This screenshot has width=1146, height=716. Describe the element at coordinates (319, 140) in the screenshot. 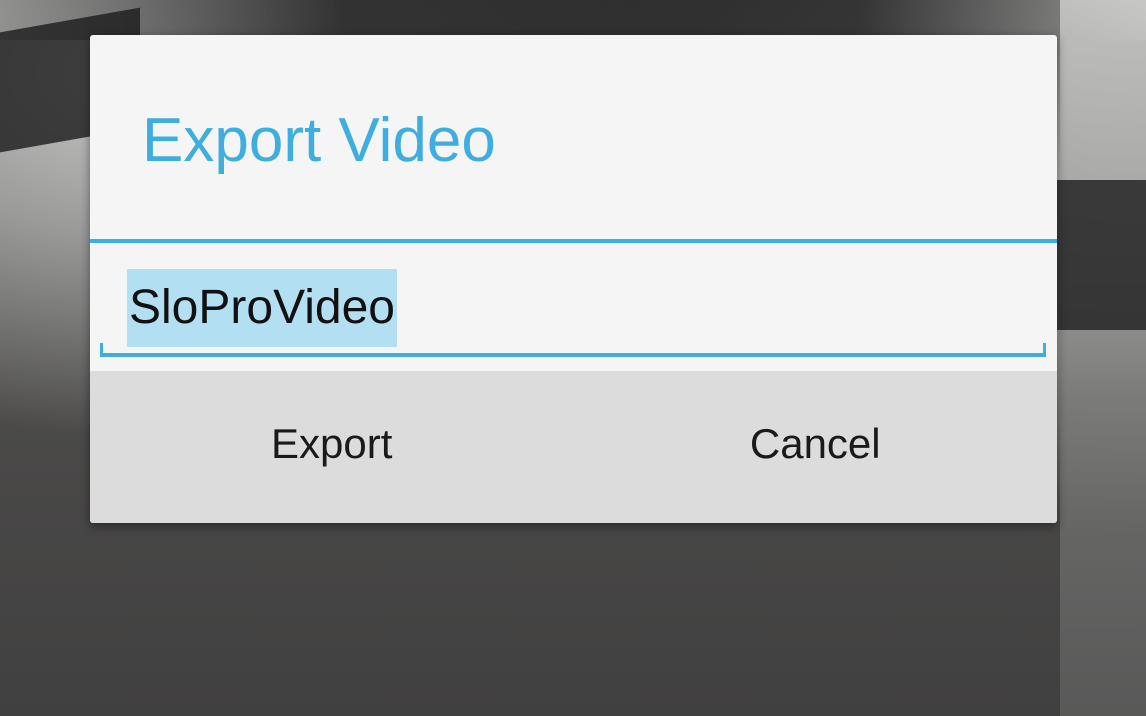

I see `dialog-title: Export Video` at that location.